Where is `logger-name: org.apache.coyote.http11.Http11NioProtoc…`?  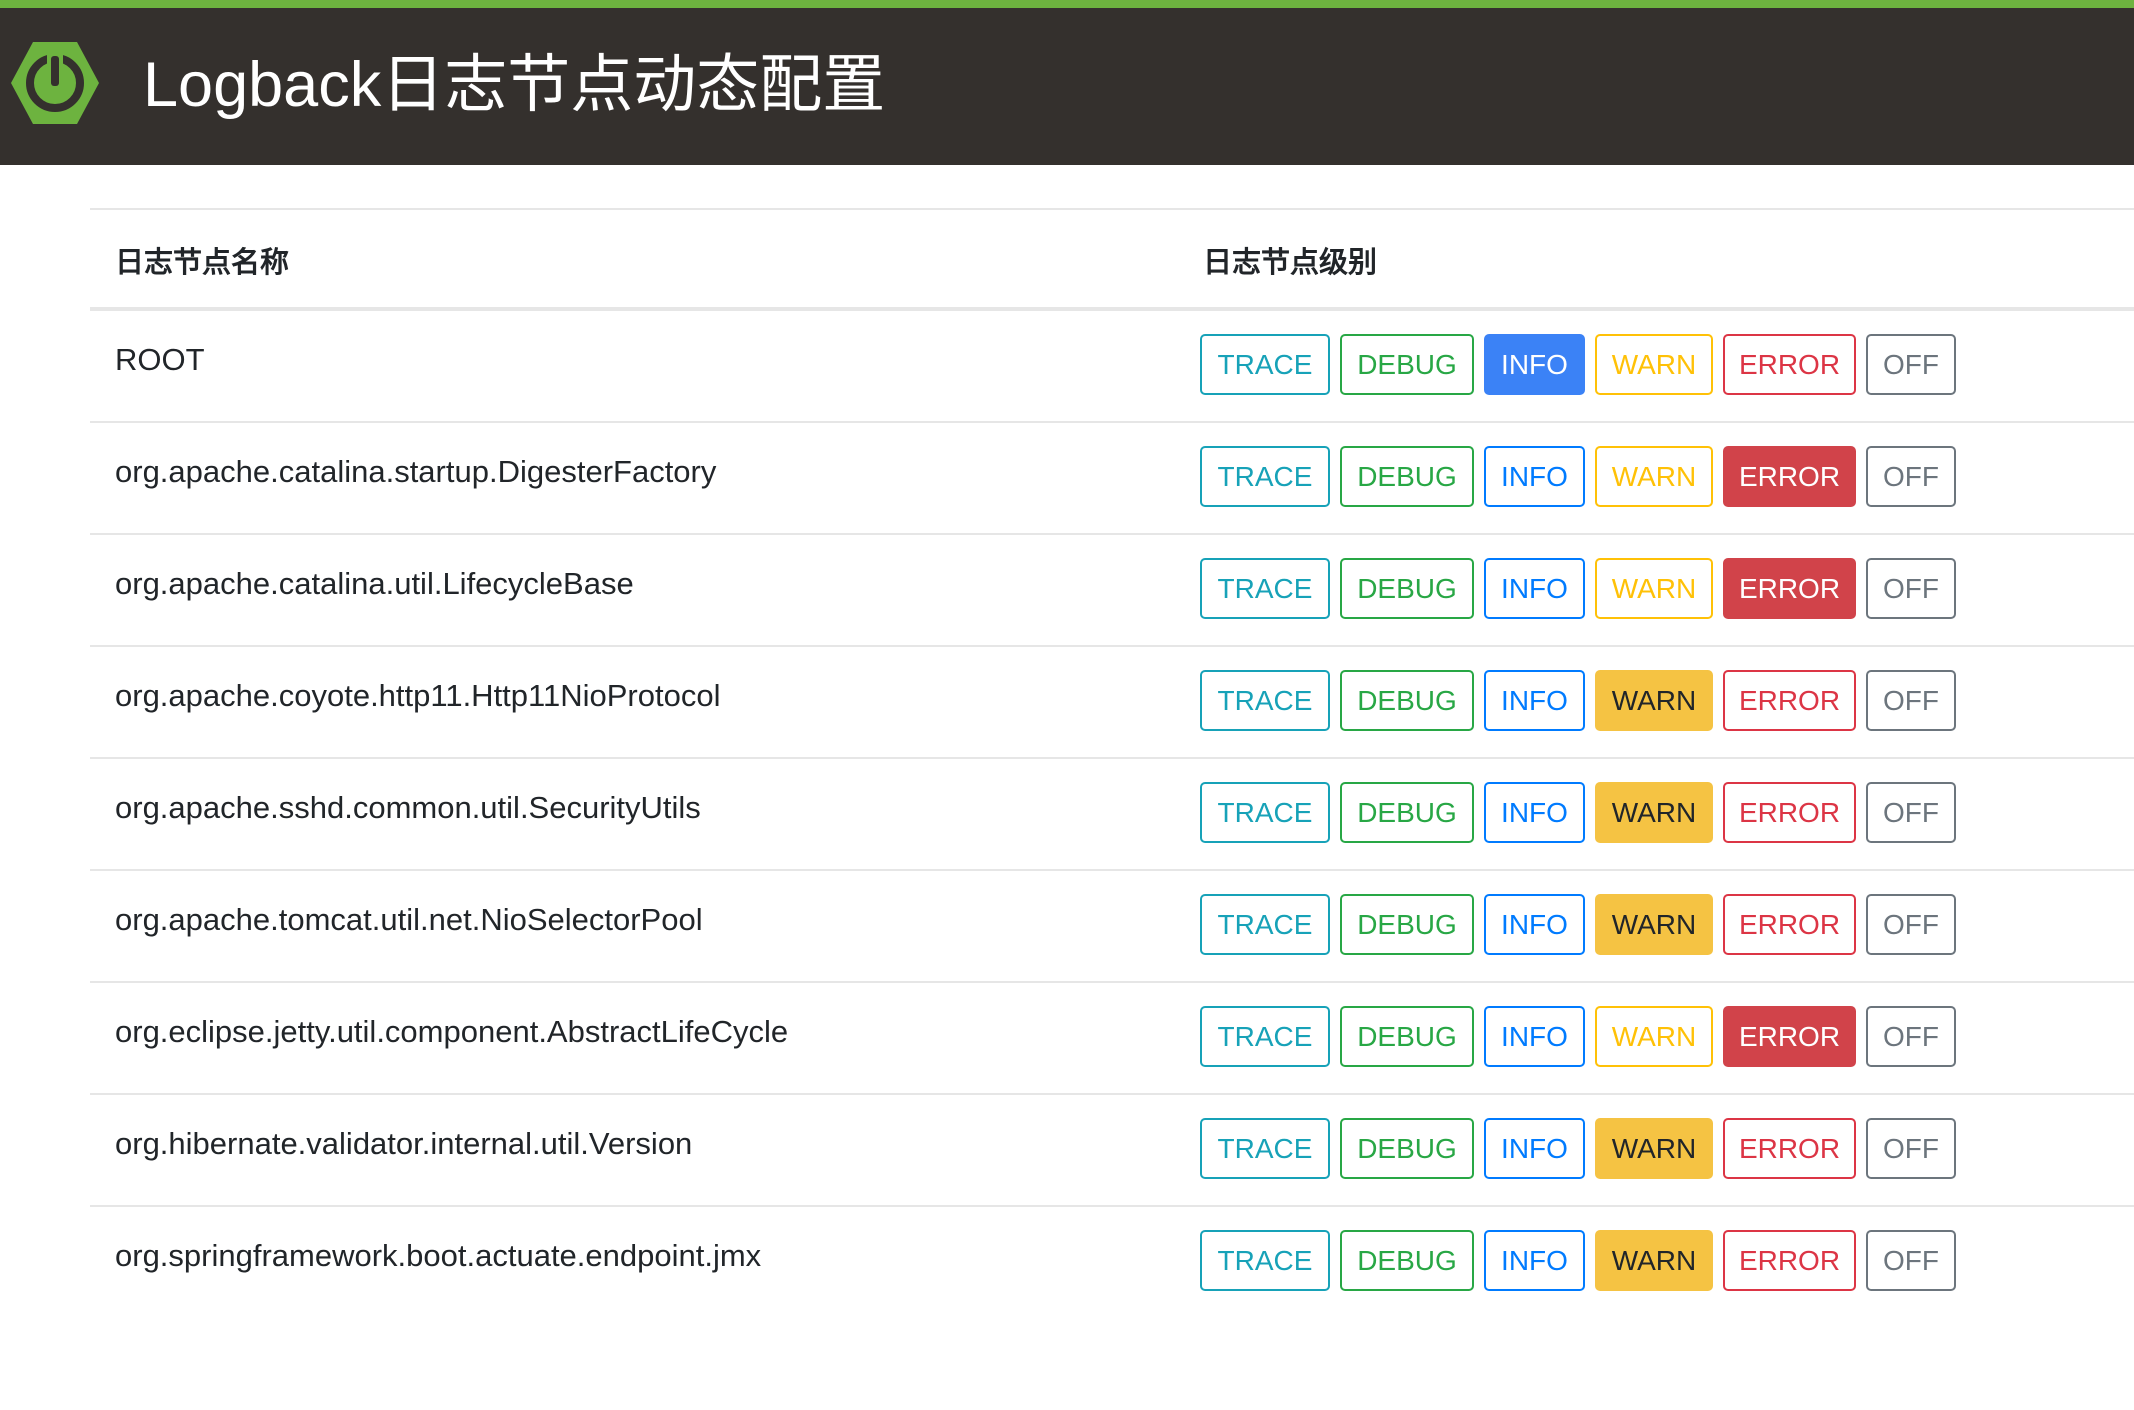
logger-name: org.apache.coyote.http11.Http11NioProtoc… is located at coordinates (418, 695).